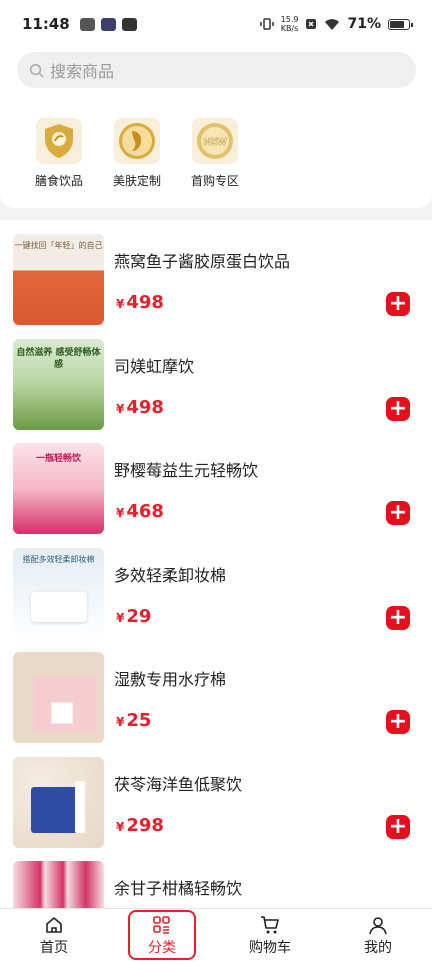 This screenshot has width=432, height=964. What do you see at coordinates (80, 806) in the screenshot?
I see `poria-drink-sachet` at bounding box center [80, 806].